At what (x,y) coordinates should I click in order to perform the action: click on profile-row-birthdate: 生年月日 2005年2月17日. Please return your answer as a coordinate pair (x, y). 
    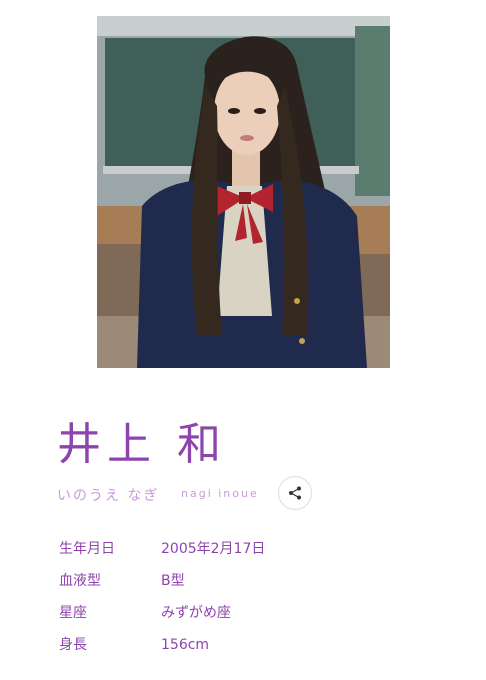
    Looking at the image, I should click on (249, 554).